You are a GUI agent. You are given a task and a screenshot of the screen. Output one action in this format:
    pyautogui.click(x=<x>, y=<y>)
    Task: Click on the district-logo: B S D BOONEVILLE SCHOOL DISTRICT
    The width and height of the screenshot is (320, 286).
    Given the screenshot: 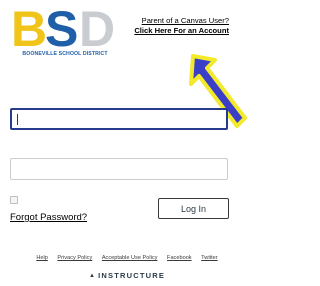 What is the action you would take?
    pyautogui.click(x=65, y=33)
    